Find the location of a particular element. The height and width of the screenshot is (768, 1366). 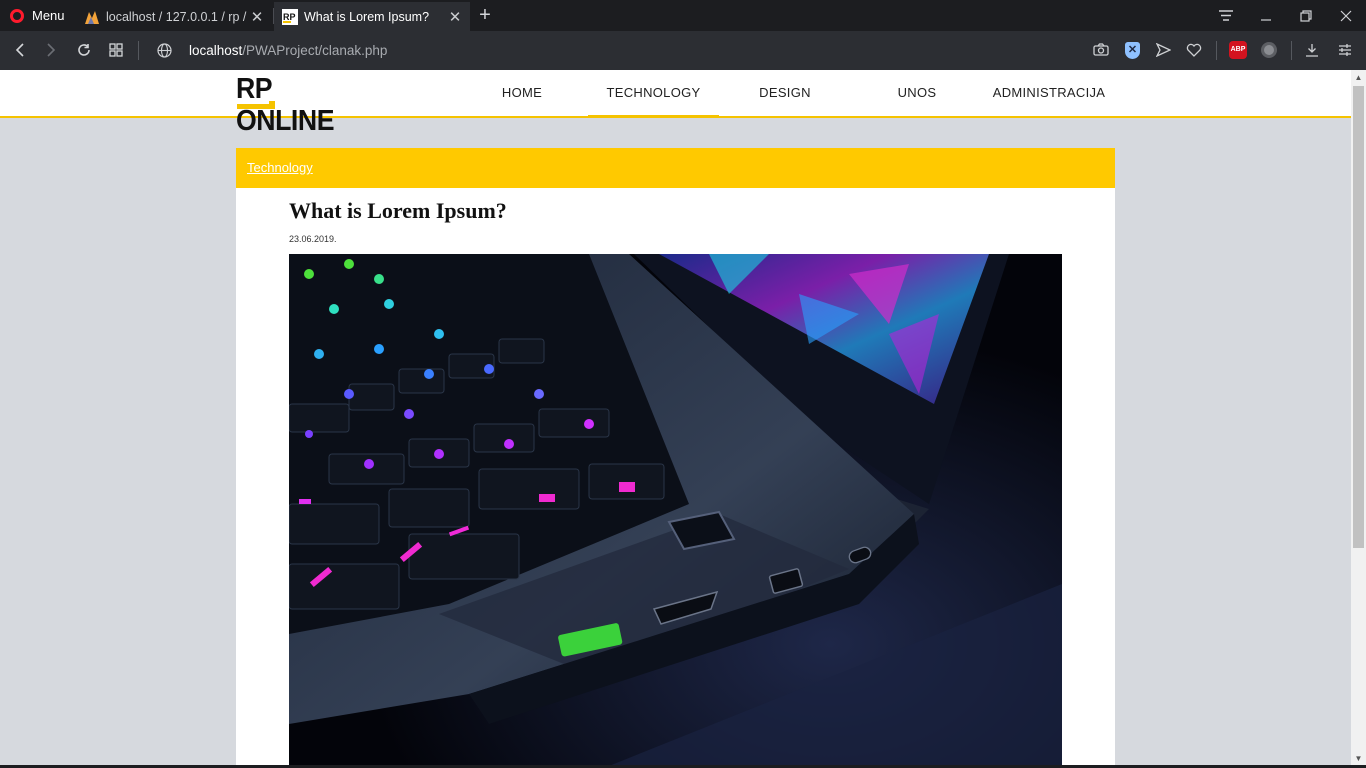

back-icon is located at coordinates (20, 50).